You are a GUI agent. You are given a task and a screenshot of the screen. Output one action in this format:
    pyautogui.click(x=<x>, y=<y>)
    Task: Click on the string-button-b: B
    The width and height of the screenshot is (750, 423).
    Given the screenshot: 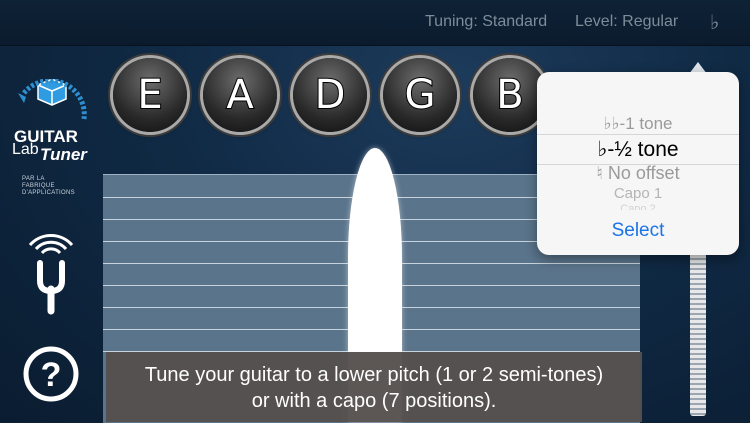 What is the action you would take?
    pyautogui.click(x=510, y=95)
    